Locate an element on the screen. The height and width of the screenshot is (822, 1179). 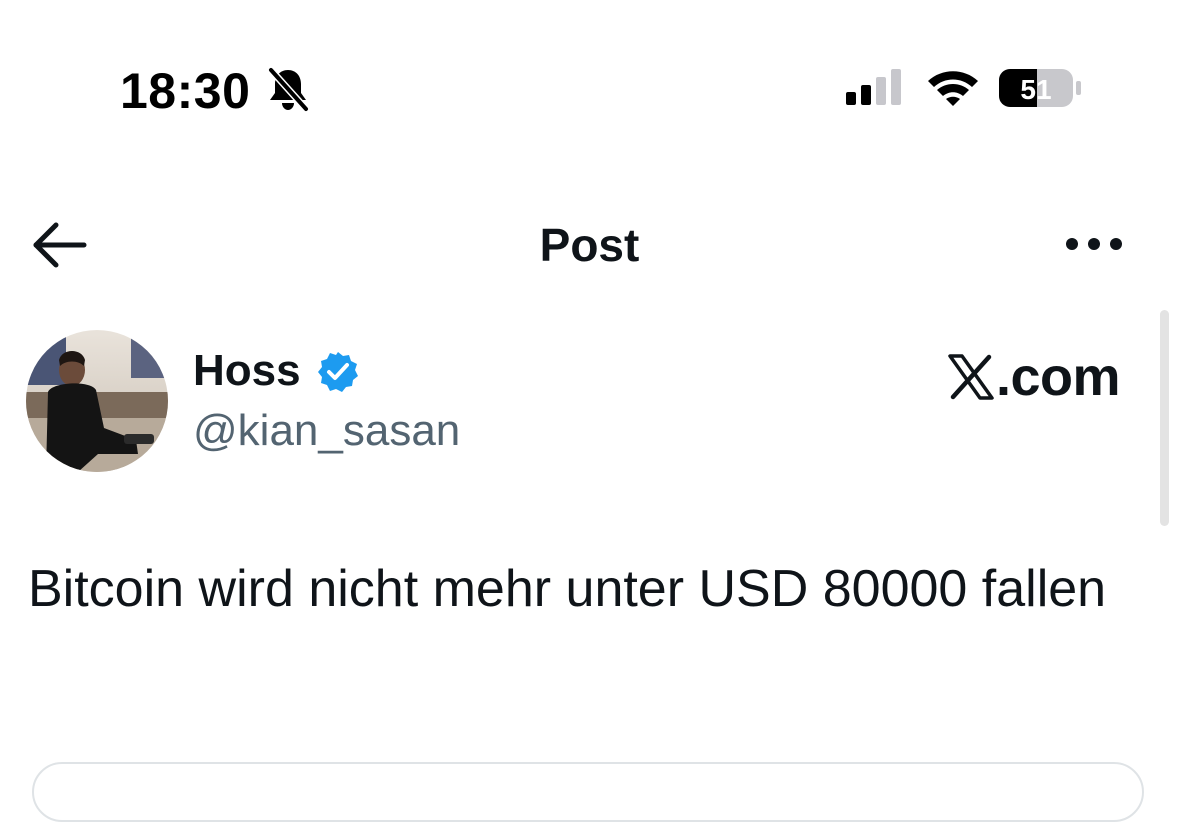
x-com-watermark: .com is located at coordinates (1034, 377).